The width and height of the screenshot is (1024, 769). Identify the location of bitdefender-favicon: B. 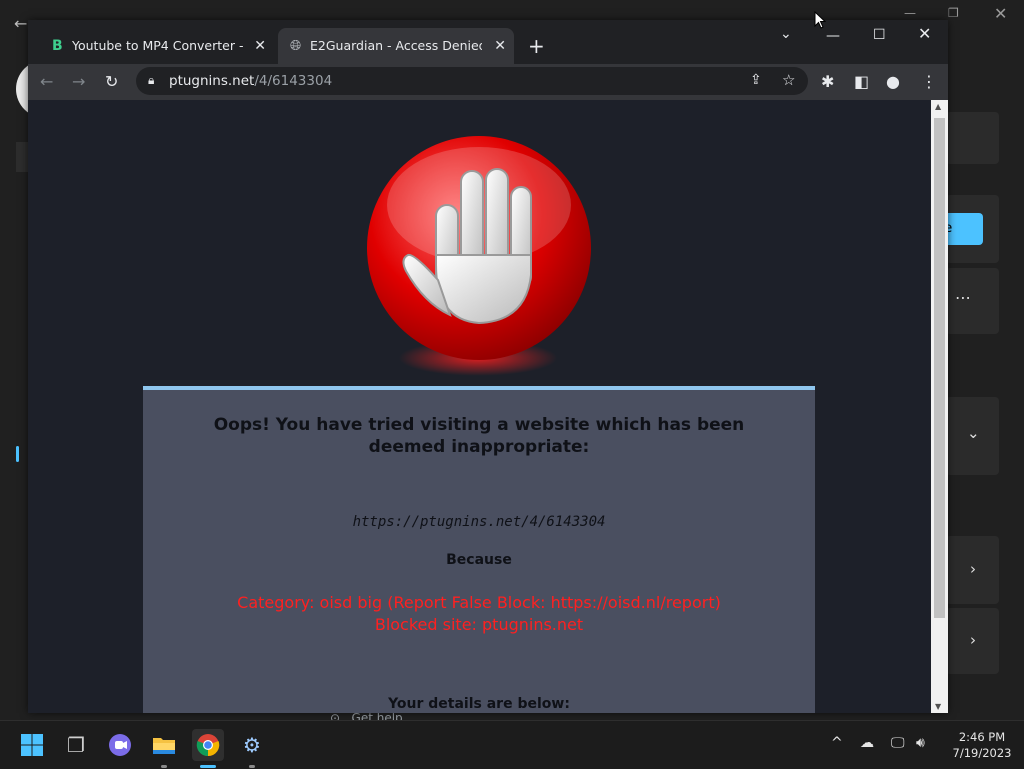
(57, 46).